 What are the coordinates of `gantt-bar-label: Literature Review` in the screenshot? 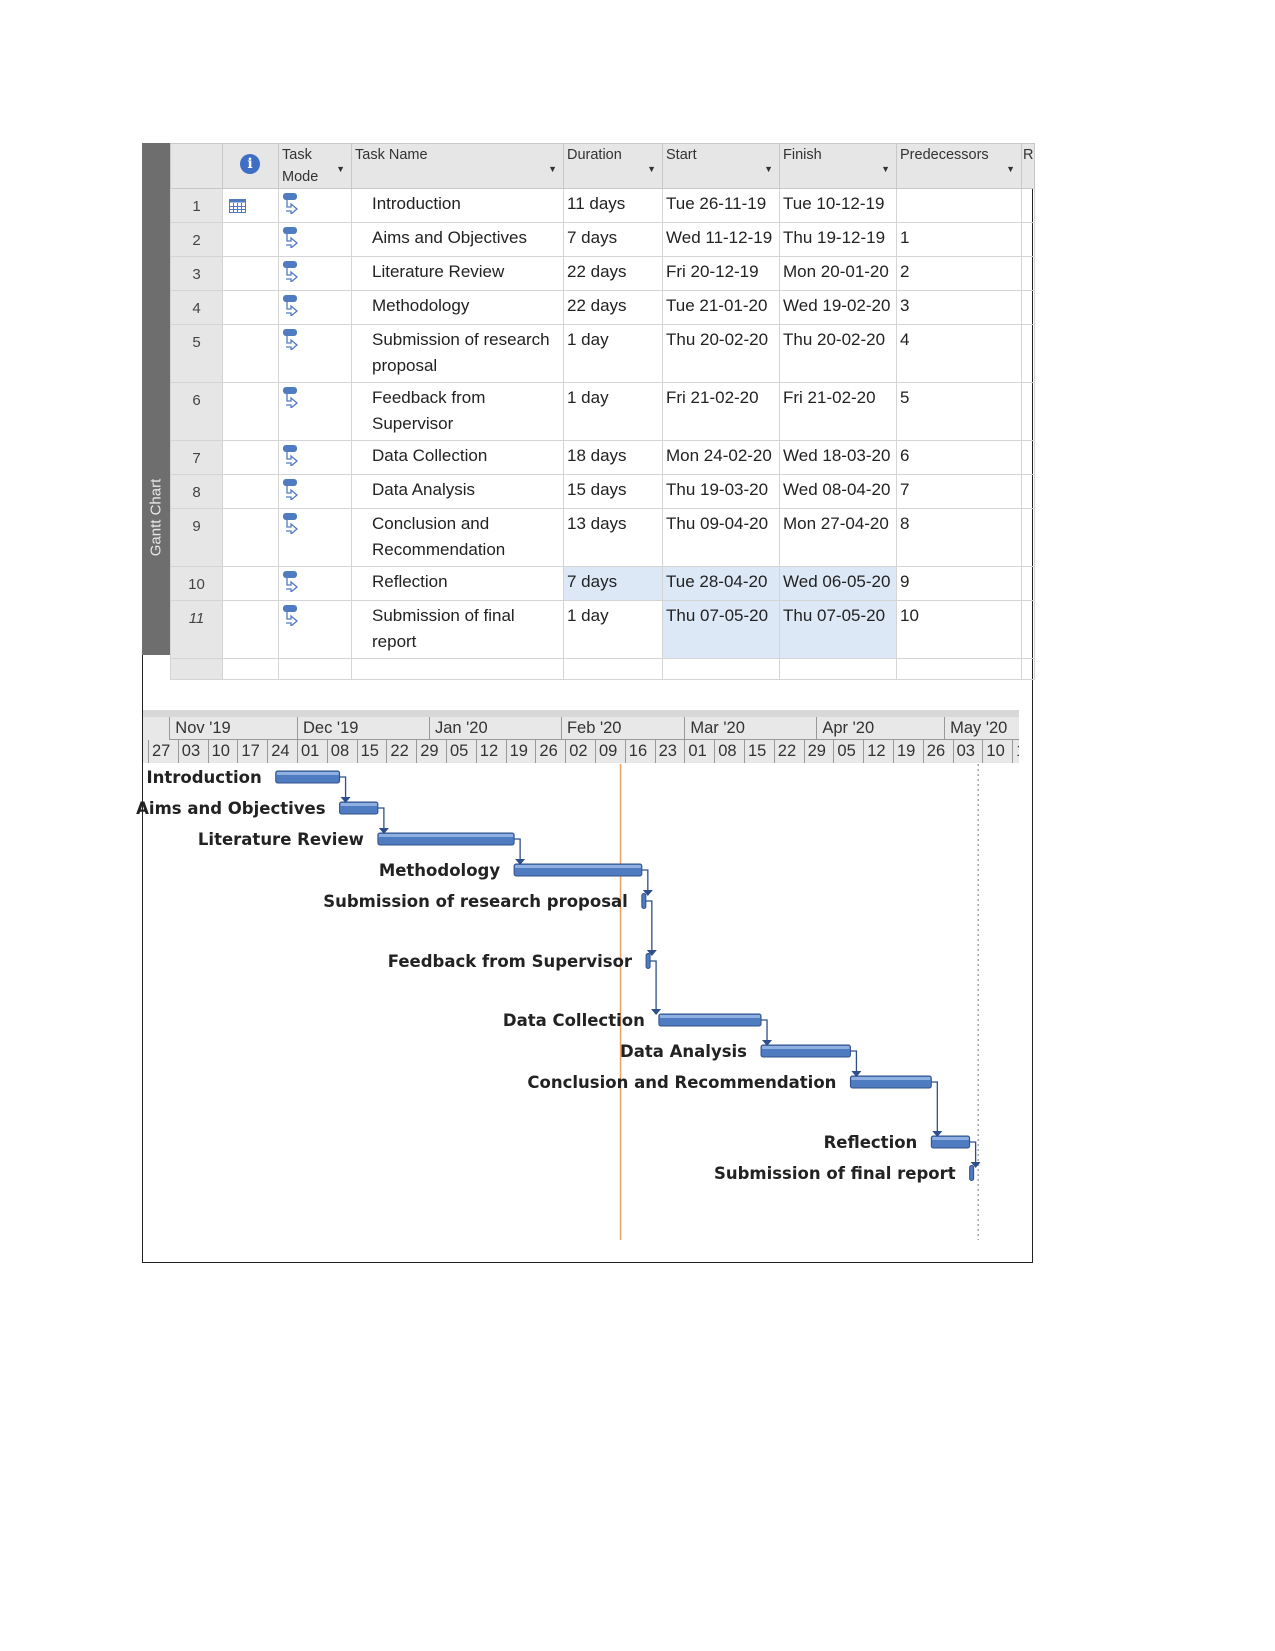 It's located at (281, 839).